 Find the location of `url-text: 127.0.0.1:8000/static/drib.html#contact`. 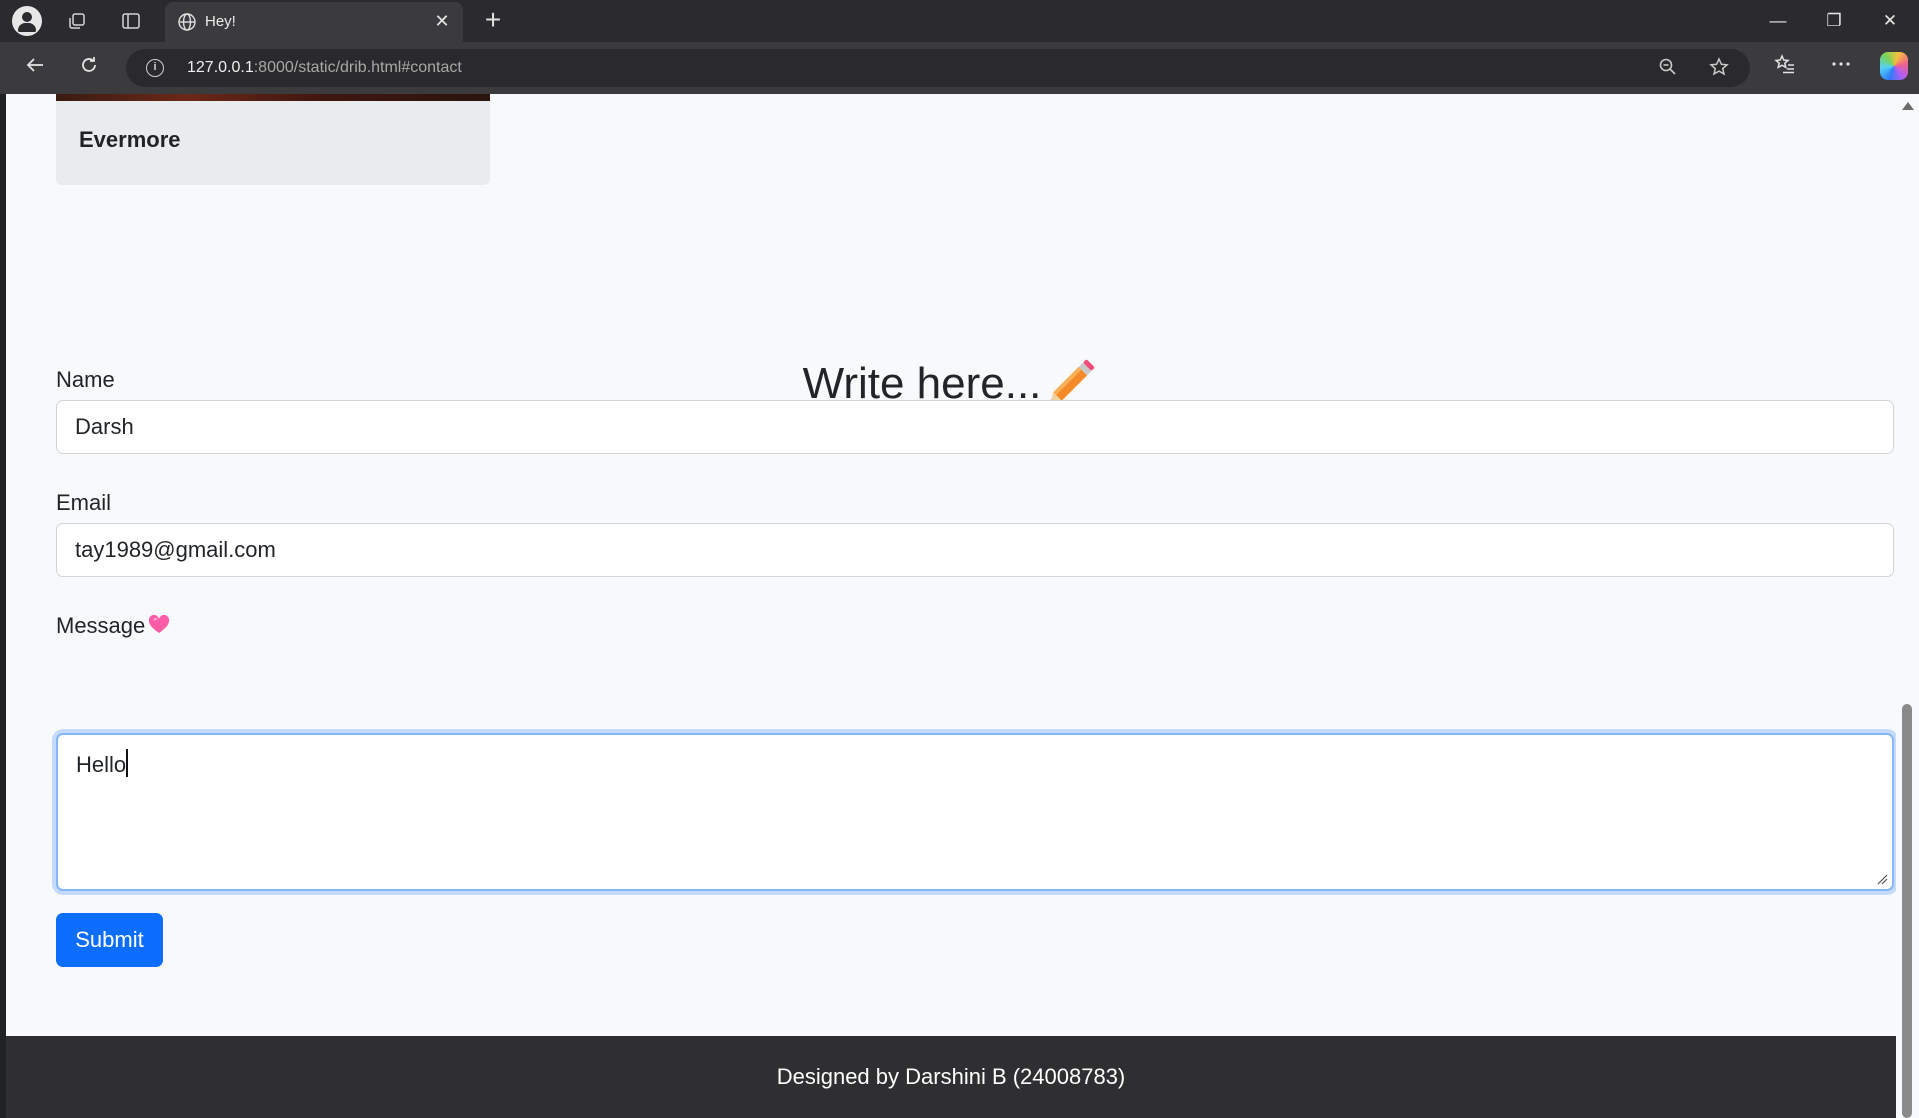

url-text: 127.0.0.1:8000/static/drib.html#contact is located at coordinates (324, 68).